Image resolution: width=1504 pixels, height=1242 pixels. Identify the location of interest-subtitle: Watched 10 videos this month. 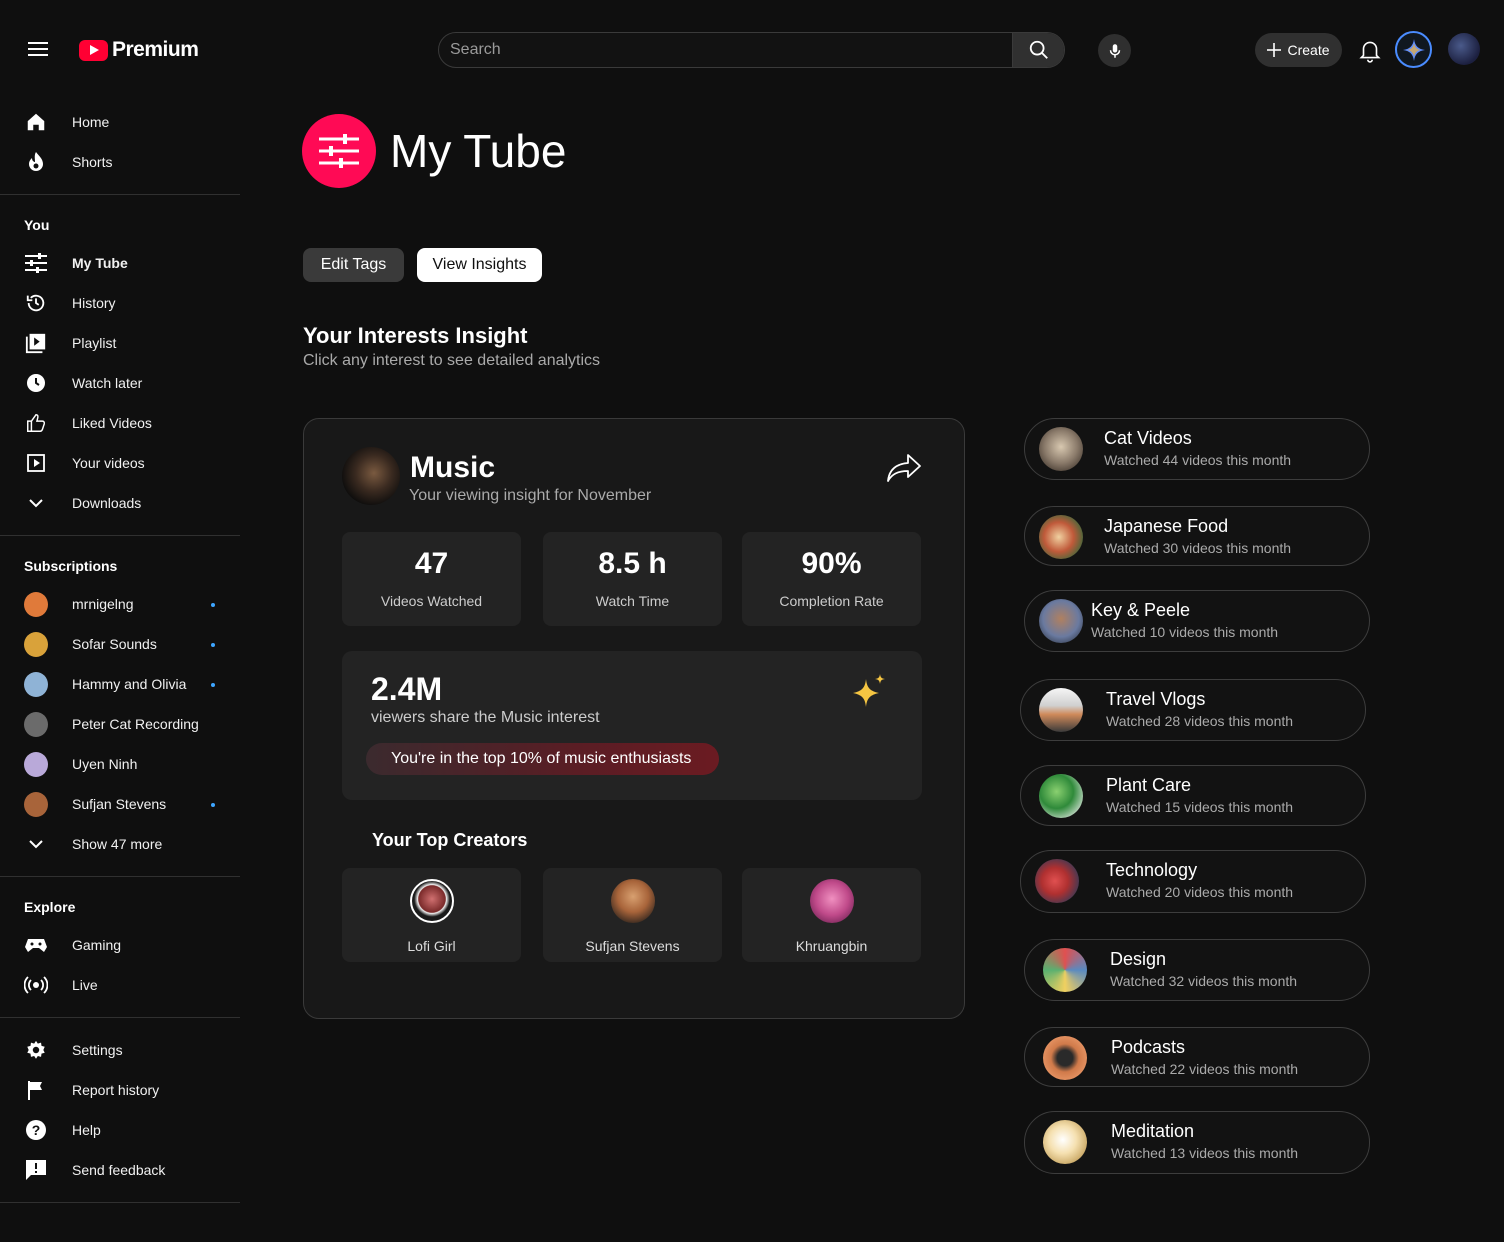
(1185, 632).